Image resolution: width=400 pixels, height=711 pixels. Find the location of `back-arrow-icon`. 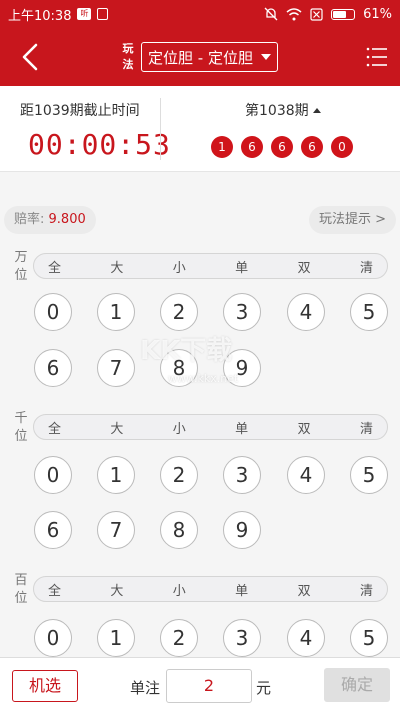

back-arrow-icon is located at coordinates (31, 57).